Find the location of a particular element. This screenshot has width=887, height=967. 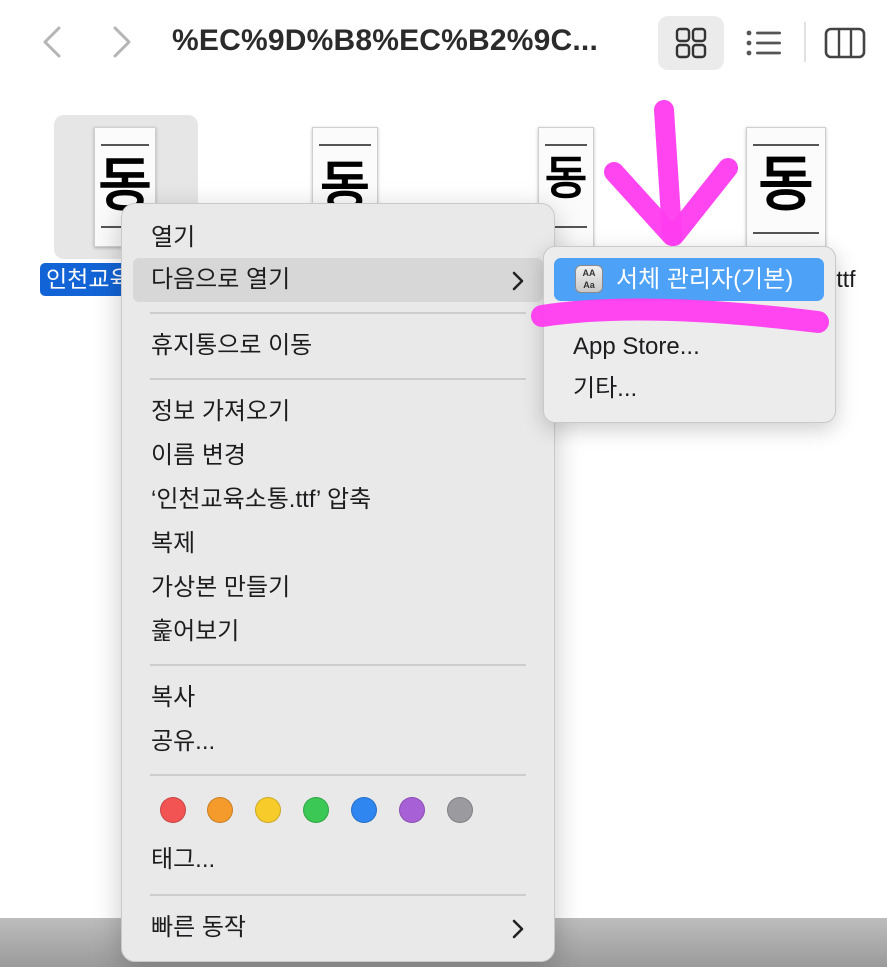

menu-item-compress: ‘인천교육소통.ttf’ 압축 is located at coordinates (338, 500).